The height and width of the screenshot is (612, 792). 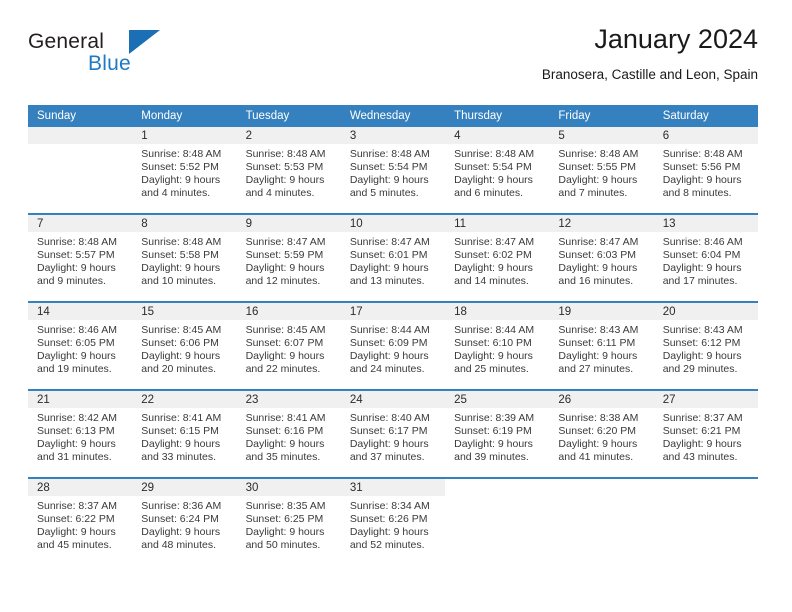 What do you see at coordinates (80, 116) in the screenshot?
I see `weekday-header-sunday: Sunday` at bounding box center [80, 116].